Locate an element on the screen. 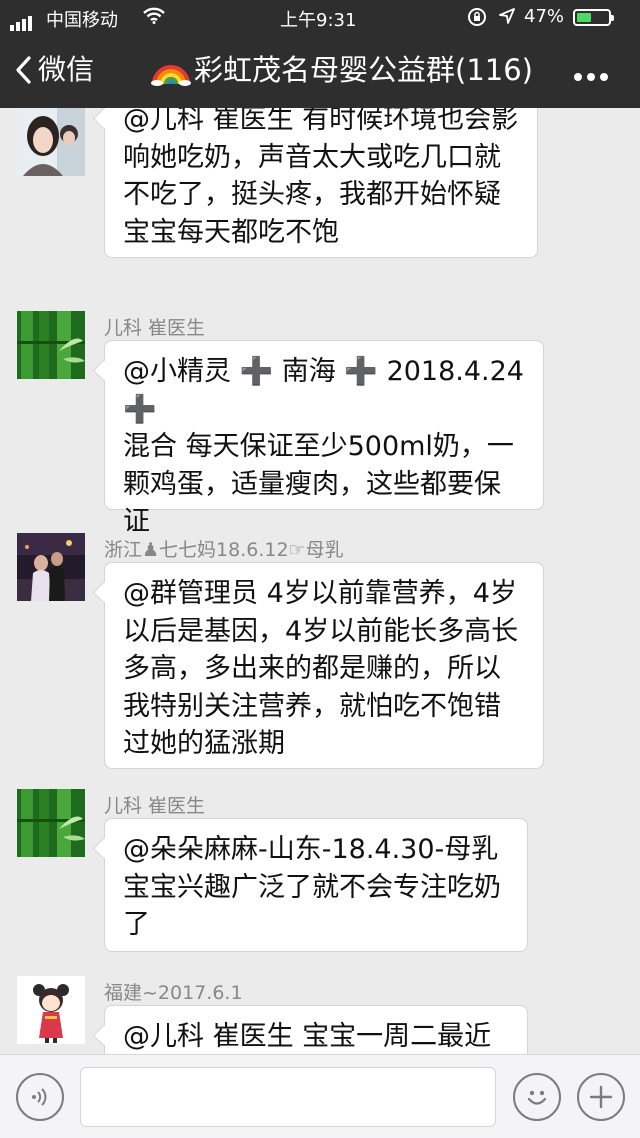 This screenshot has width=640, height=1138. sender-name: 福建~2017.6.1 is located at coordinates (173, 993).